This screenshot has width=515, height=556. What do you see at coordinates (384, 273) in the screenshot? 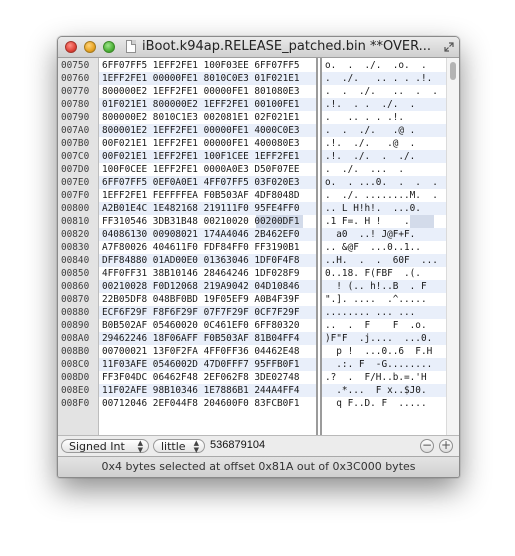
I see `ascii-row: 0..18. F(FBF .(.` at bounding box center [384, 273].